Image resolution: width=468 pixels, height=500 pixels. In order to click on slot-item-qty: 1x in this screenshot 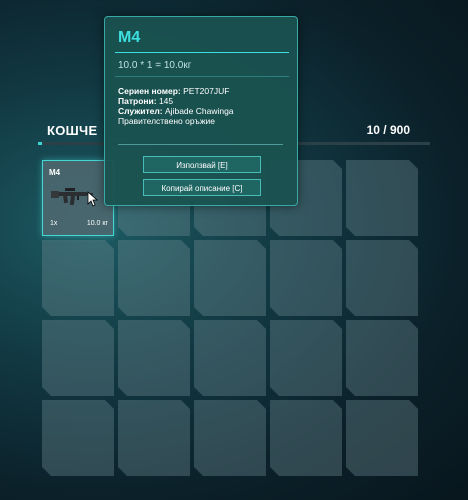, I will do `click(54, 223)`.